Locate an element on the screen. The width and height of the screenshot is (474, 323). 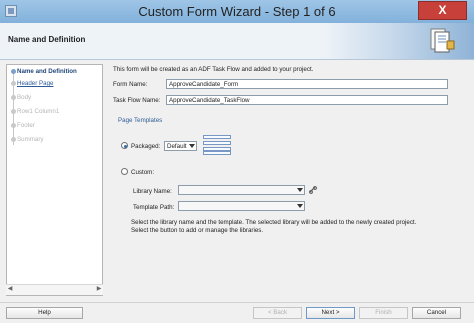
step-row1-column1: Row1 Column1 is located at coordinates (35, 112).